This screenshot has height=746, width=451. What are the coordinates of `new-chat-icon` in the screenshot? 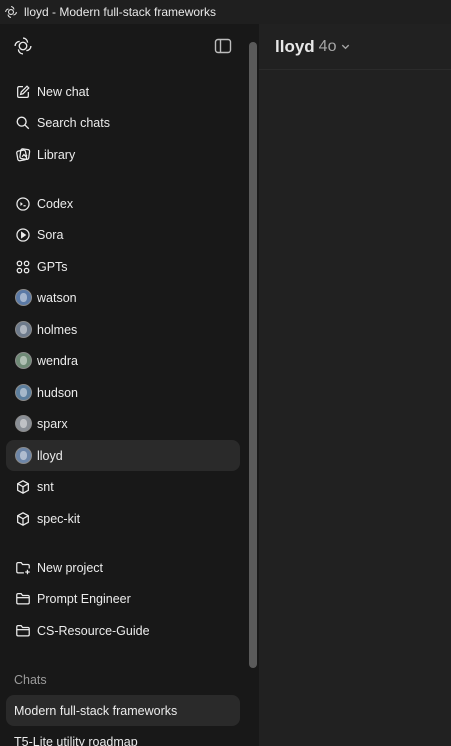 It's located at (23, 92).